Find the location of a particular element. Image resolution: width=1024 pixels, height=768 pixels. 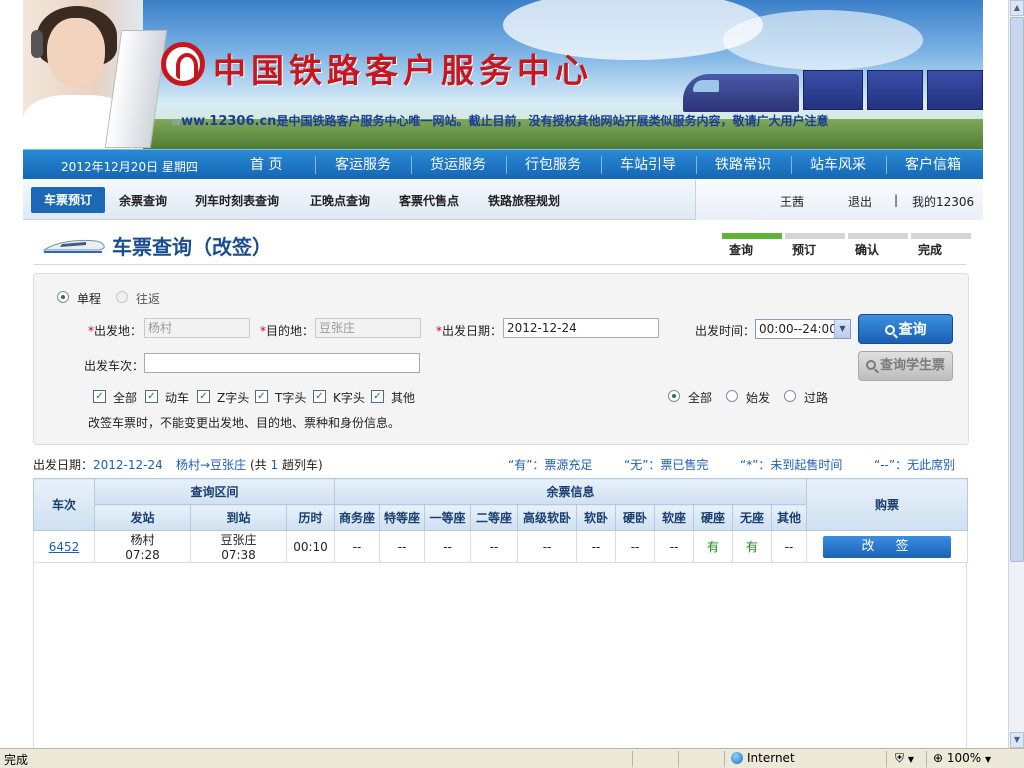

protected-mode: ⛨ ▼ is located at coordinates (906, 759).